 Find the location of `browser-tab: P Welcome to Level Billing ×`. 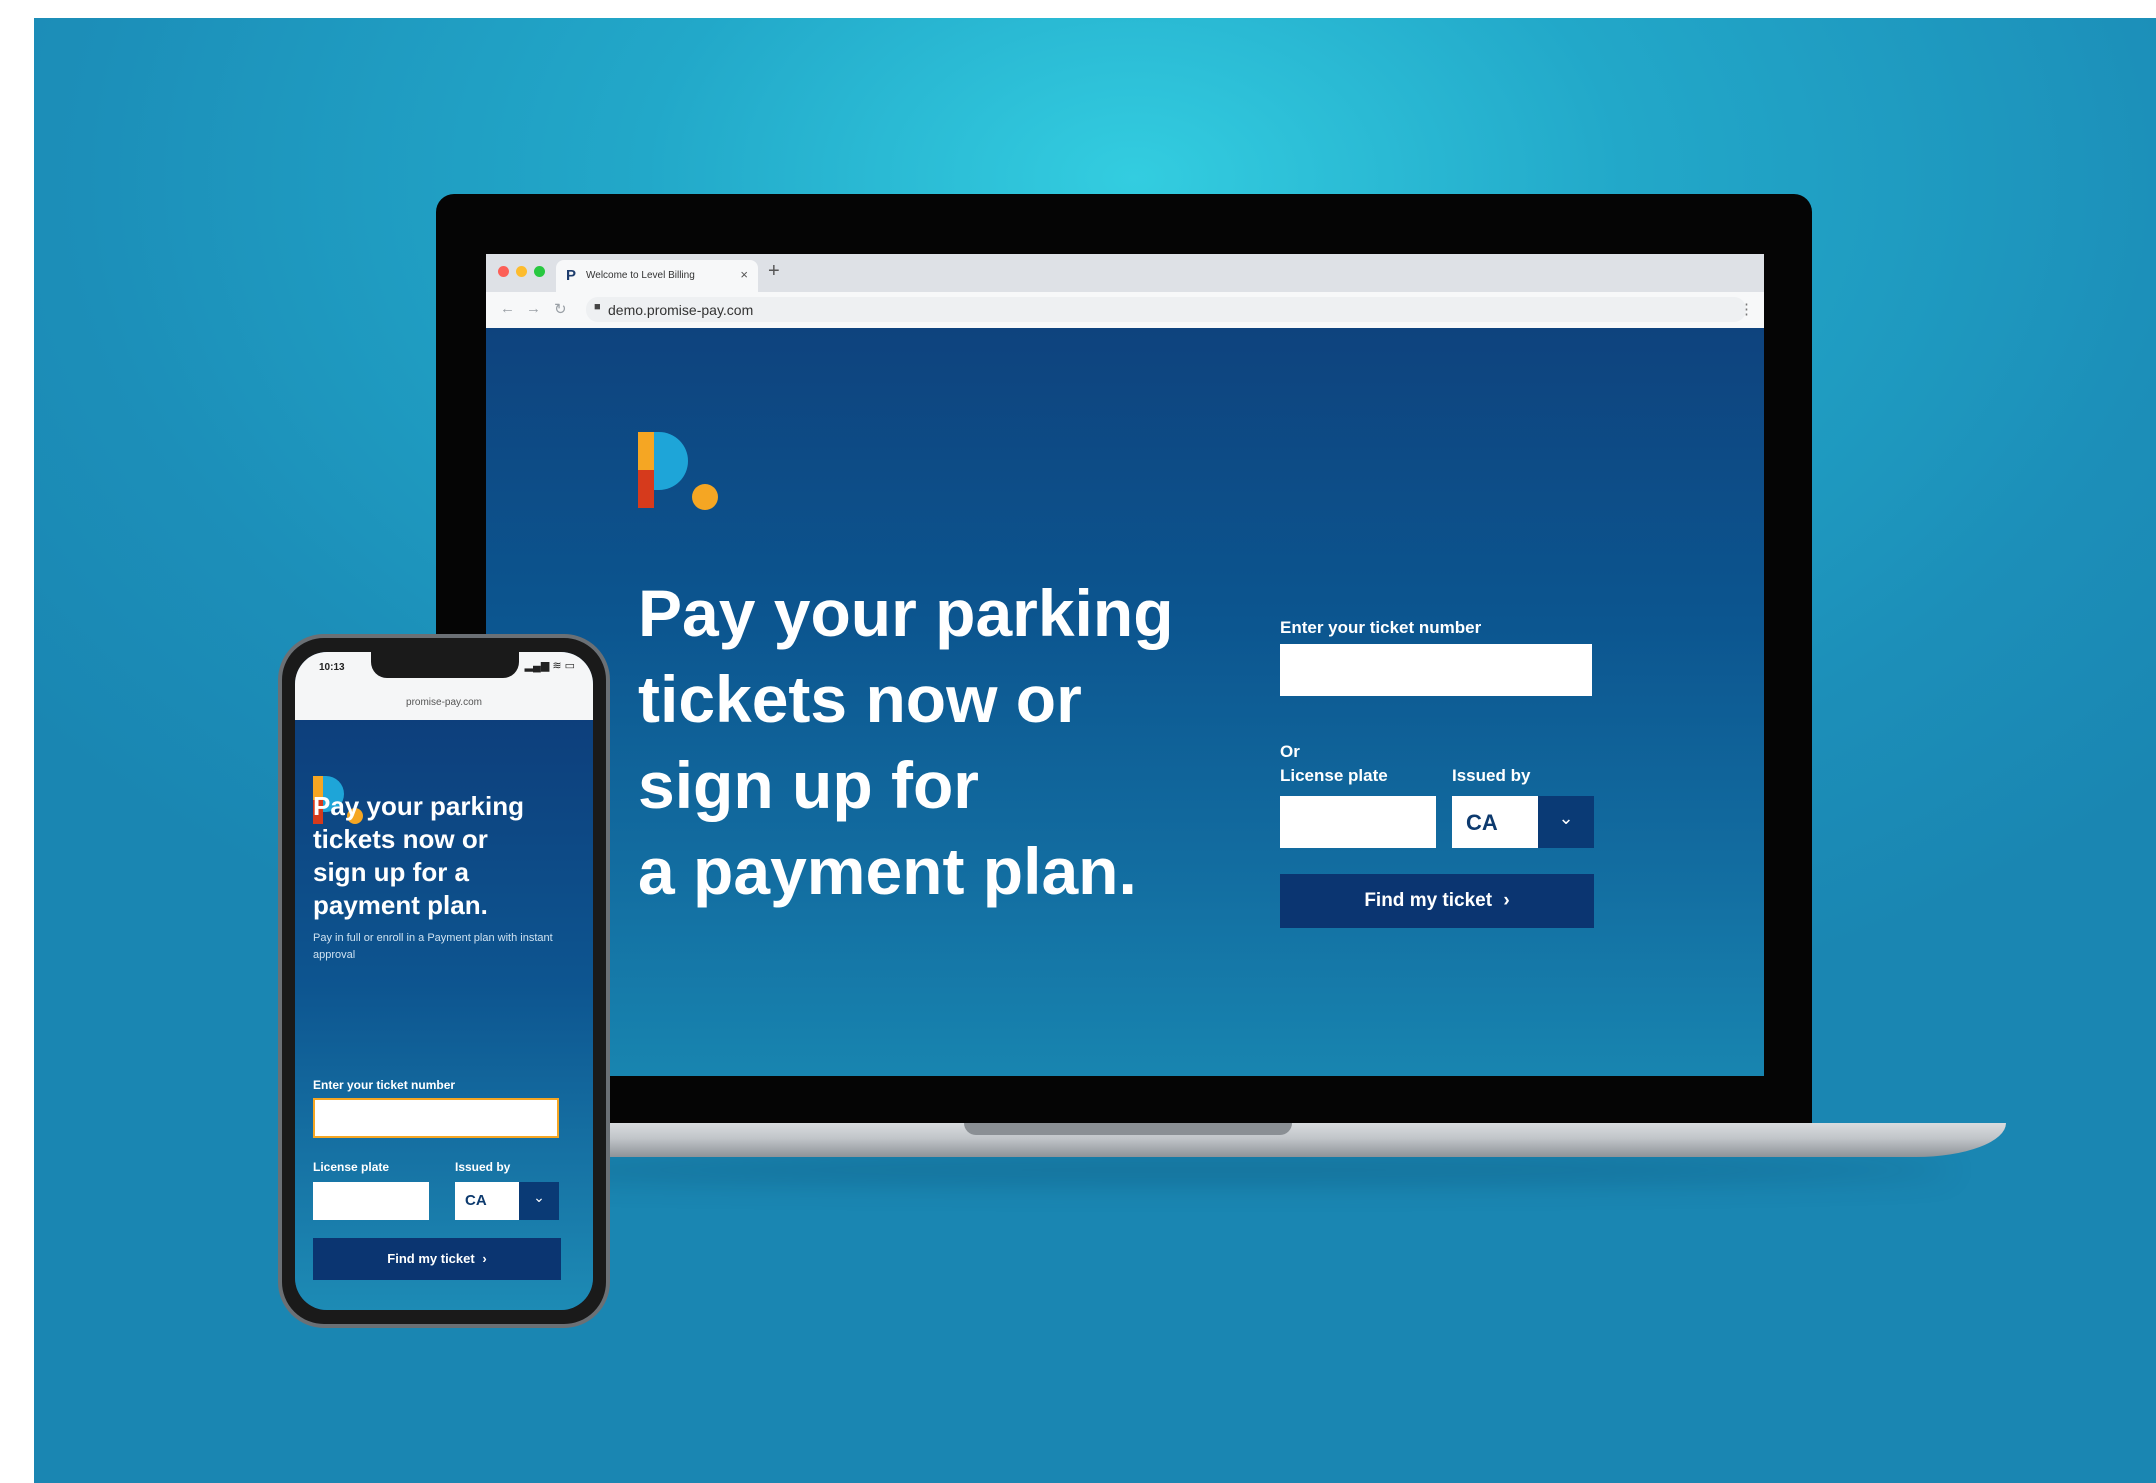

browser-tab: P Welcome to Level Billing × is located at coordinates (657, 276).